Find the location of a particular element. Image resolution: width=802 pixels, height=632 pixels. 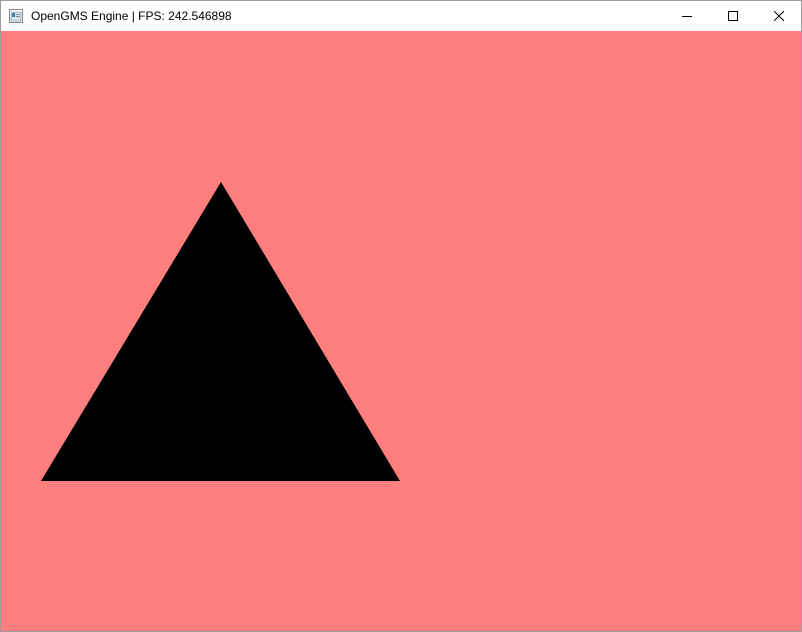

window-title: OpenGMS Engine | FPS: 242.546898 is located at coordinates (131, 16).